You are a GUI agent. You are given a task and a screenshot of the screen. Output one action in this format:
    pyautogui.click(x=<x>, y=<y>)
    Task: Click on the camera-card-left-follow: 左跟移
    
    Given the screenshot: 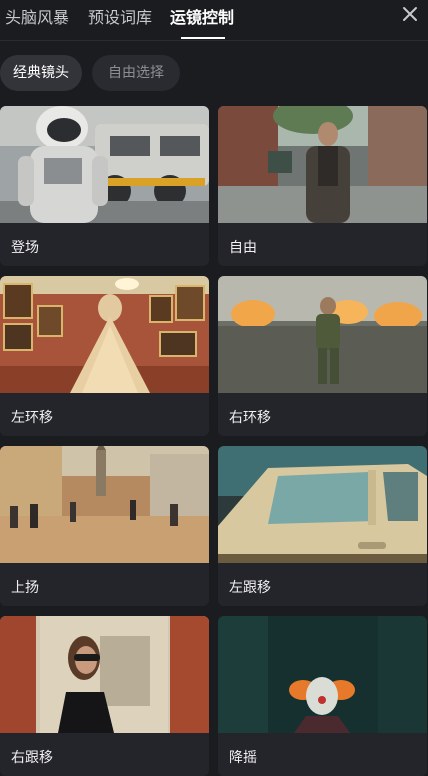 What is the action you would take?
    pyautogui.click(x=322, y=526)
    